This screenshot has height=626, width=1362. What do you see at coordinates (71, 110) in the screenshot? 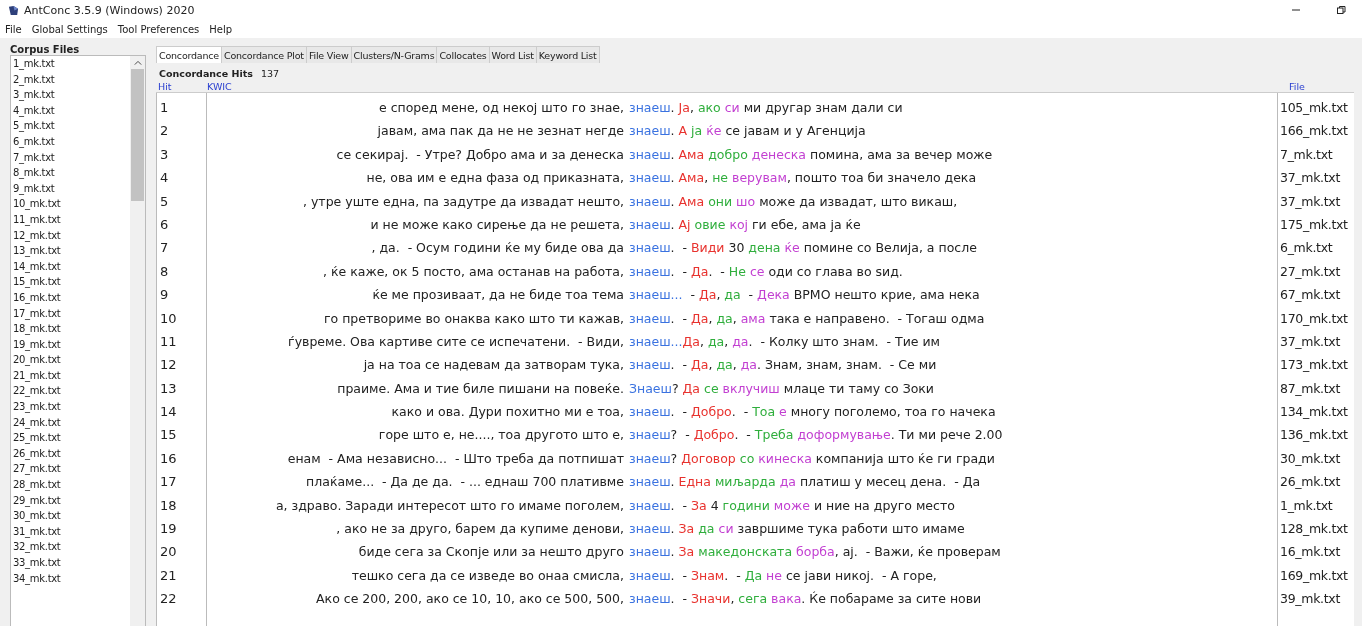
I see `file-list-item: 4_mk.txt` at bounding box center [71, 110].